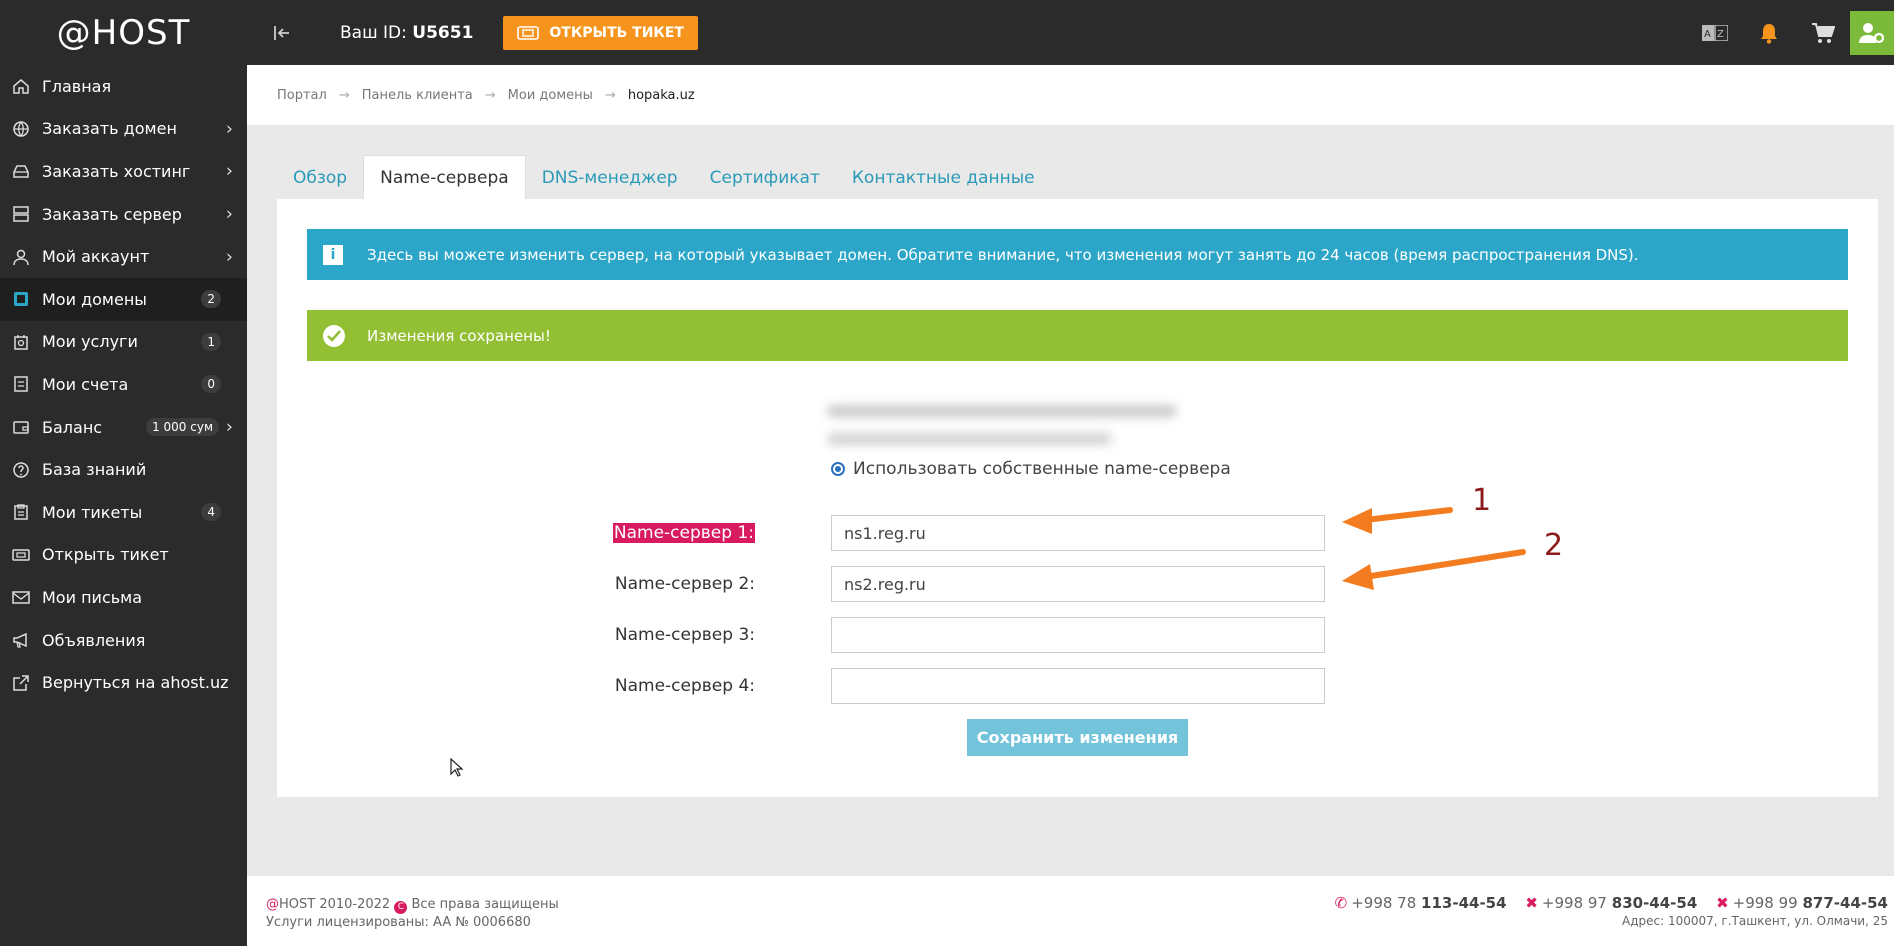  Describe the element at coordinates (92, 597) in the screenshot. I see `sidebar-item-label: Мои письма` at that location.